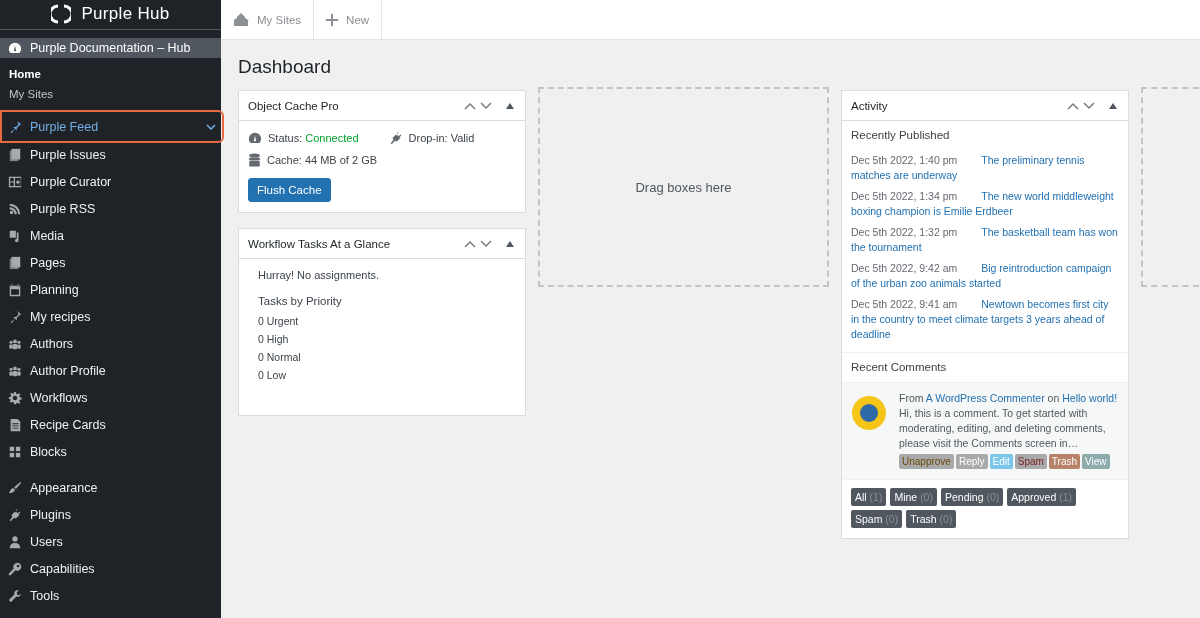 The height and width of the screenshot is (618, 1200). What do you see at coordinates (683, 187) in the screenshot?
I see `drop-zone-text: Drag boxes here` at bounding box center [683, 187].